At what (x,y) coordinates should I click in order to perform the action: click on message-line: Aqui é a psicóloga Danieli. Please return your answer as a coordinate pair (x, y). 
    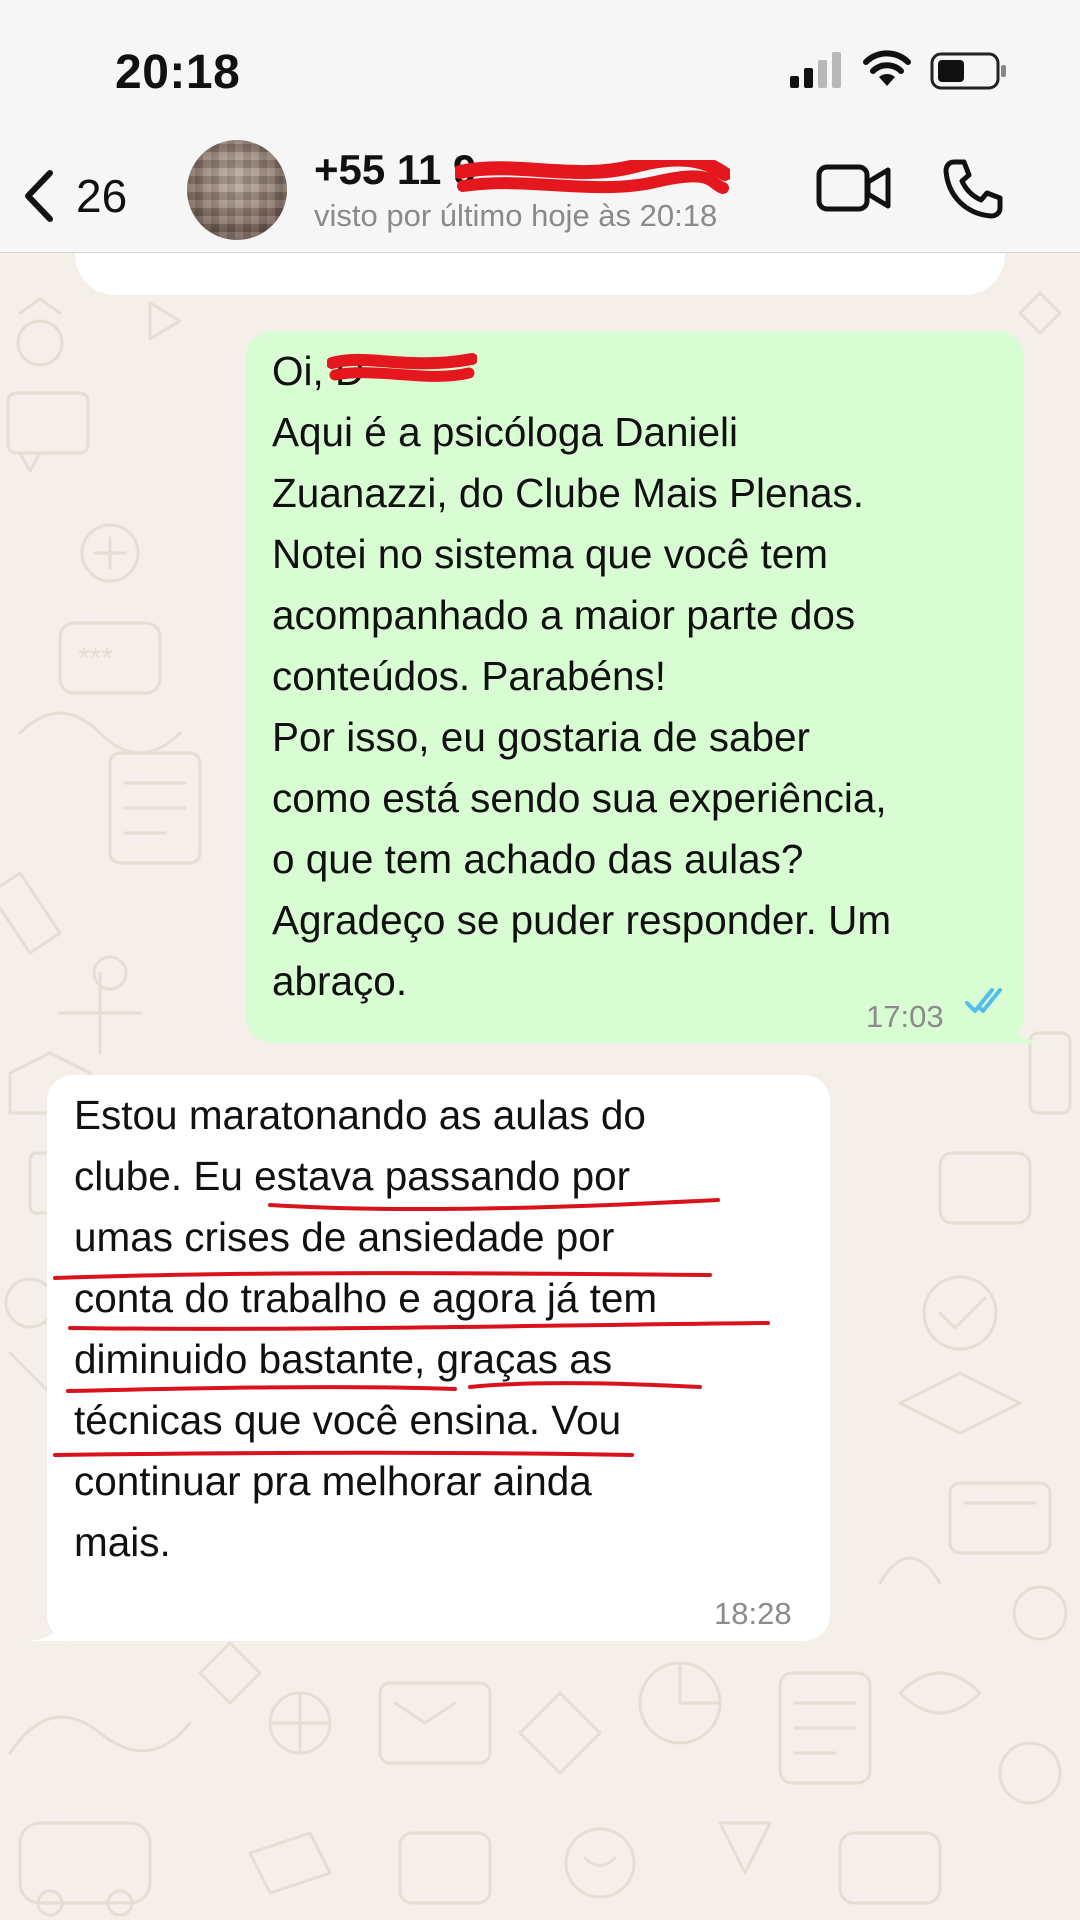
    Looking at the image, I should click on (505, 432).